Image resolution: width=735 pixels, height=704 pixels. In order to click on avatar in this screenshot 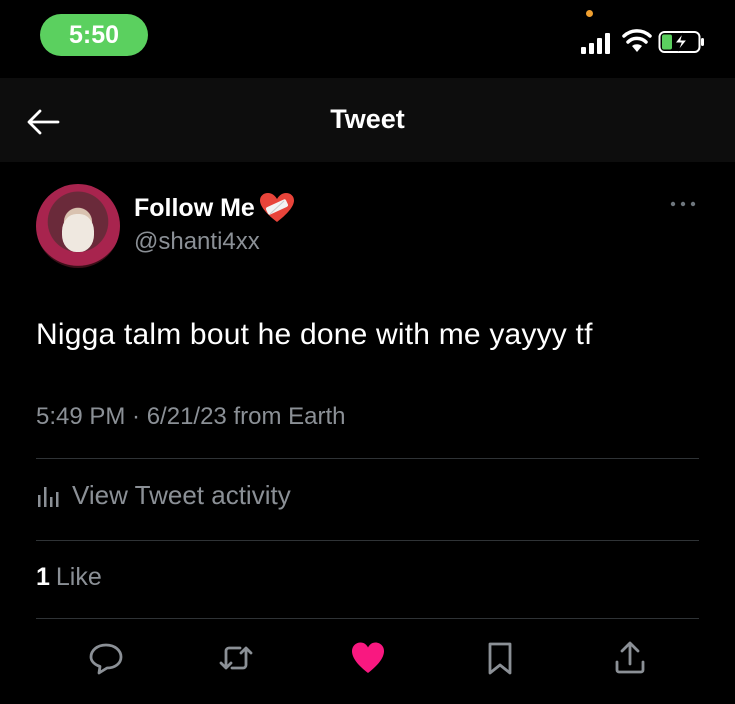, I will do `click(78, 226)`.